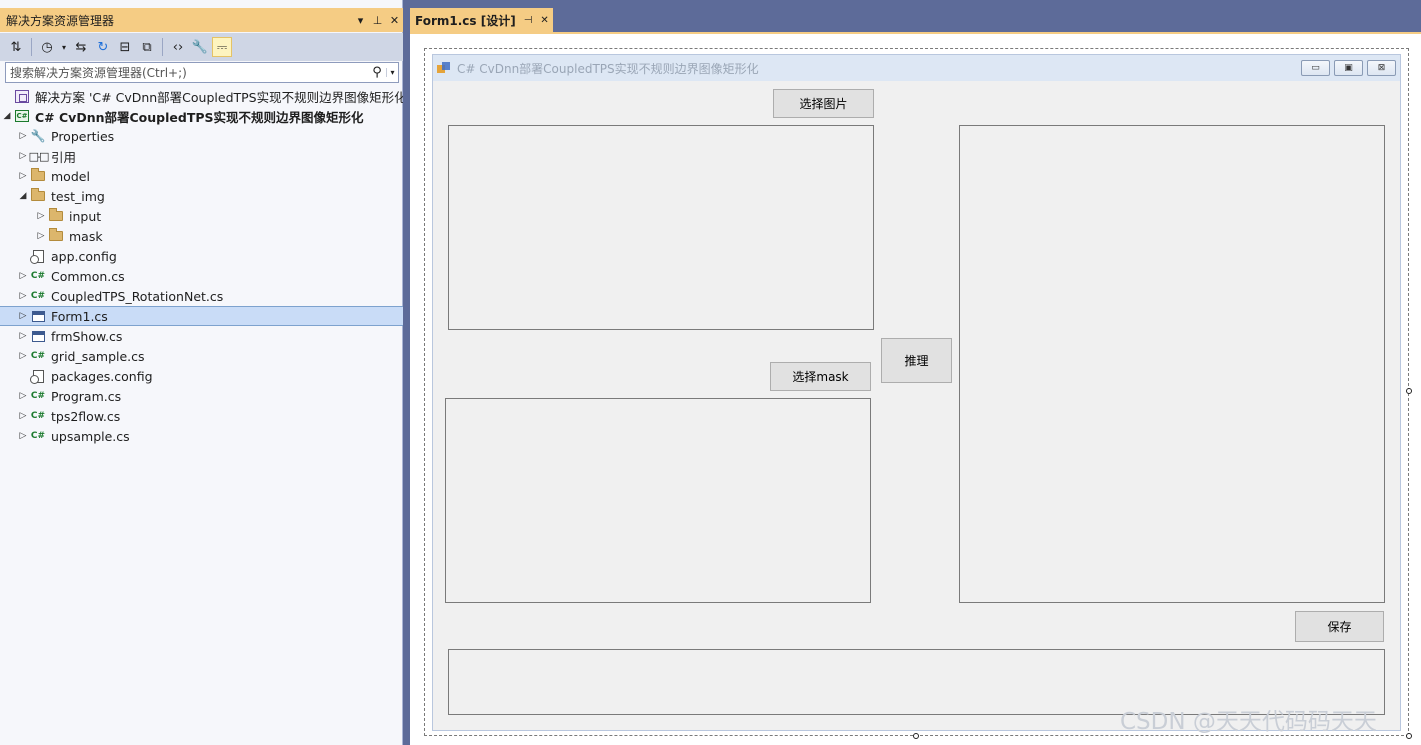 The width and height of the screenshot is (1421, 745). I want to click on tree-node-label: Form1.cs, so click(79, 316).